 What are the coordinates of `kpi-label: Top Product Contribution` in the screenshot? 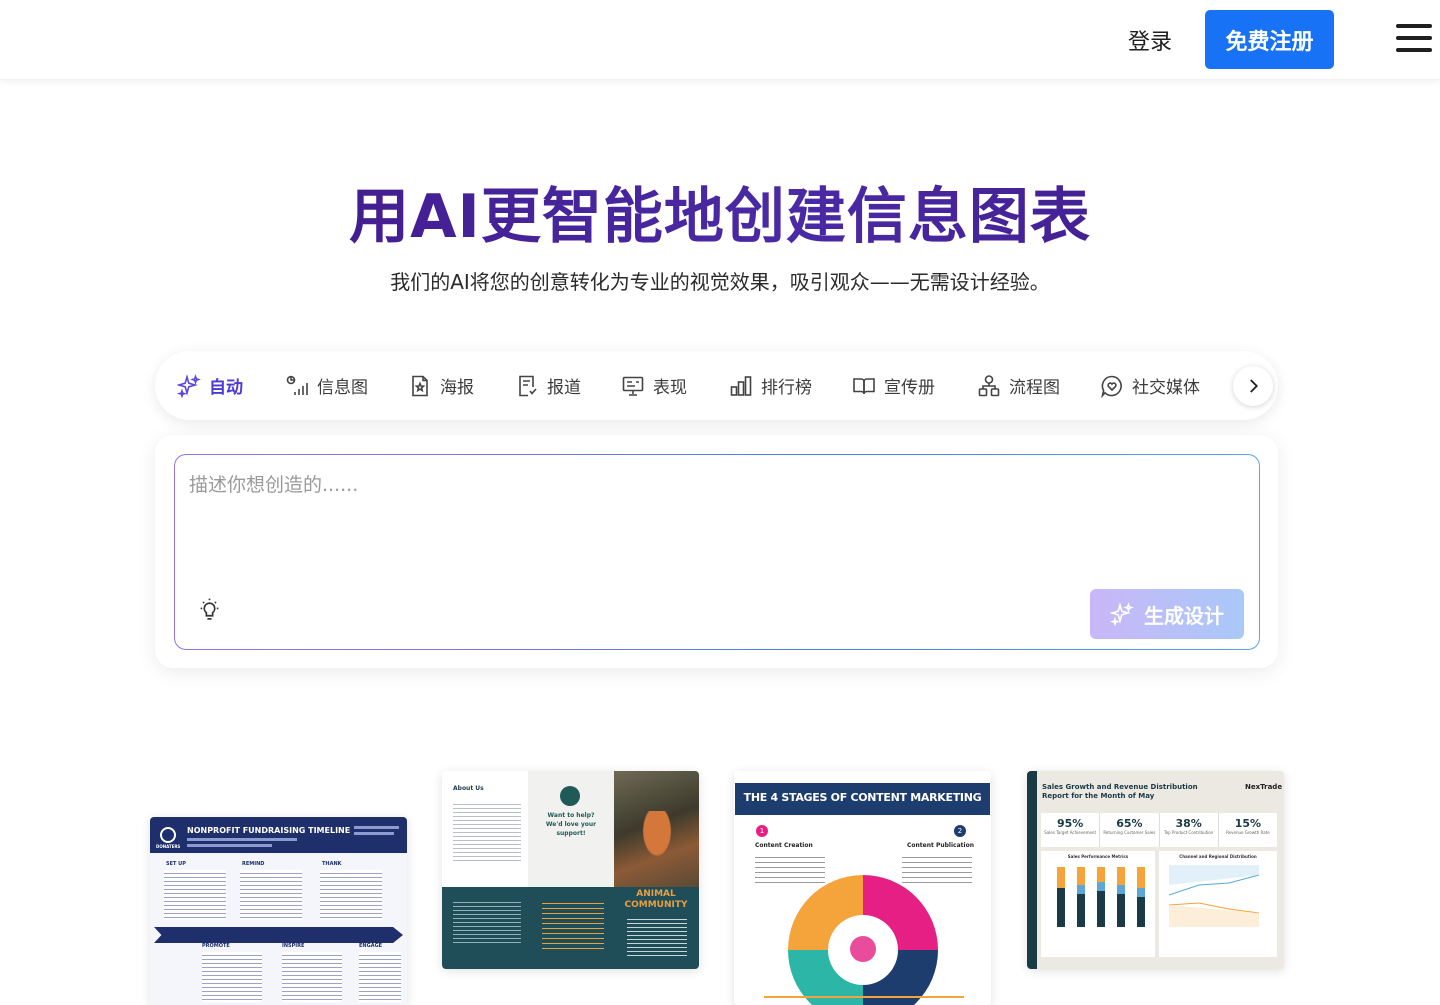 It's located at (1188, 832).